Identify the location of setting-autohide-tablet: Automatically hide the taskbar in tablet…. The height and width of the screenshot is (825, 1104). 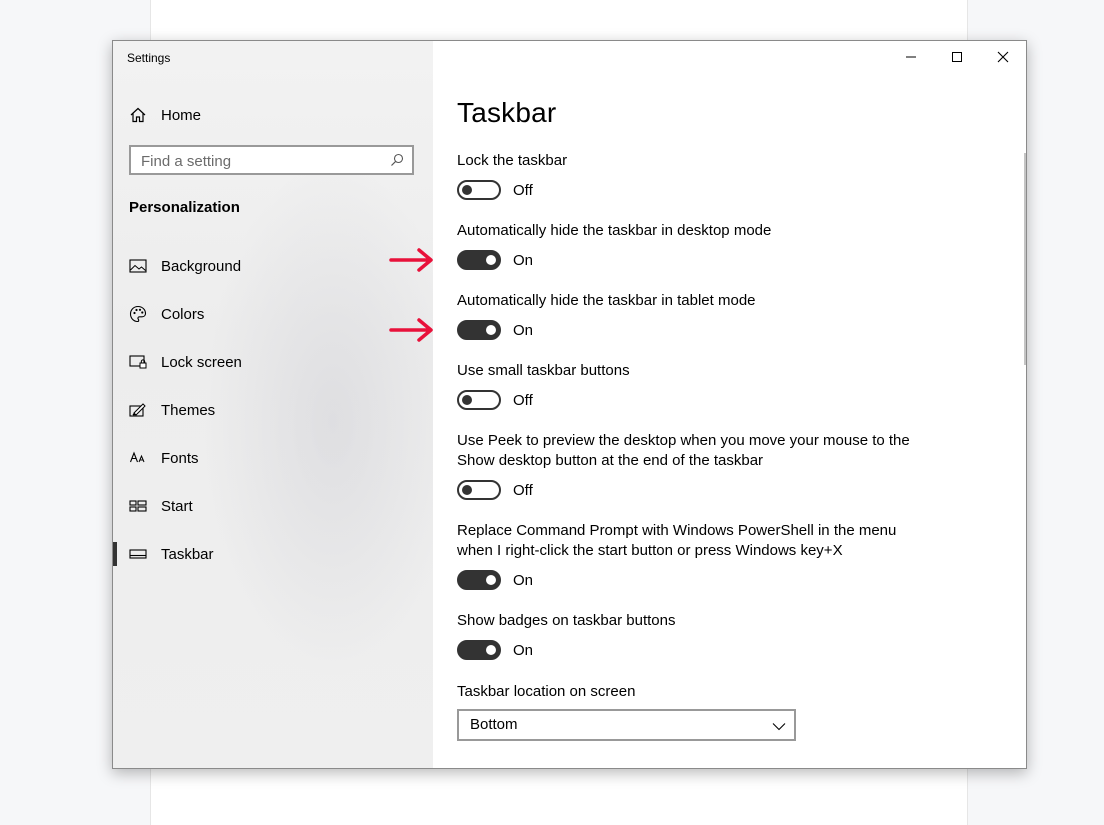
(687, 315).